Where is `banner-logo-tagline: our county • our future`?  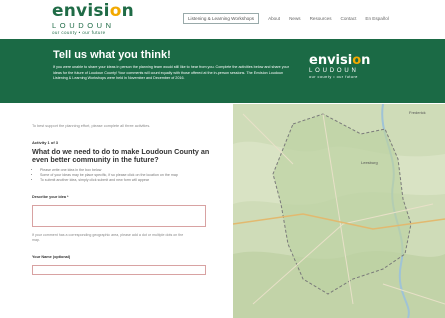
banner-logo-tagline: our county • our future is located at coordinates (333, 77).